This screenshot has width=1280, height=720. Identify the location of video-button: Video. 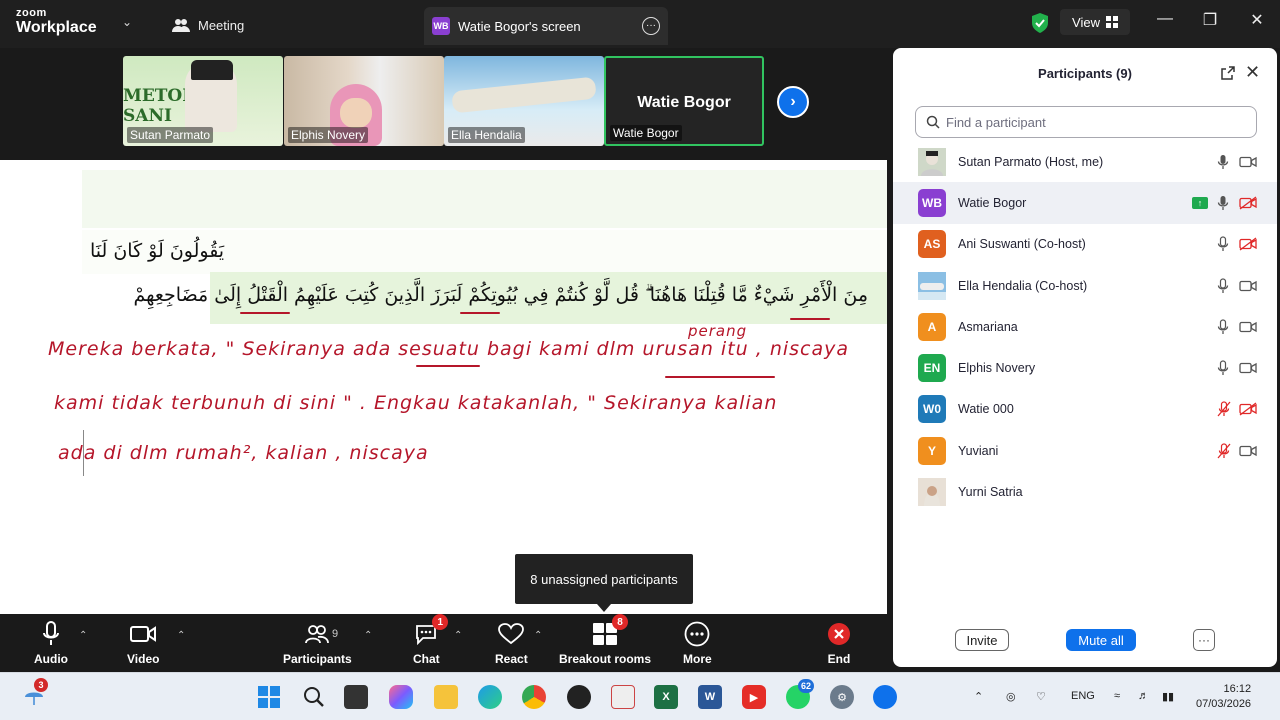
(143, 643).